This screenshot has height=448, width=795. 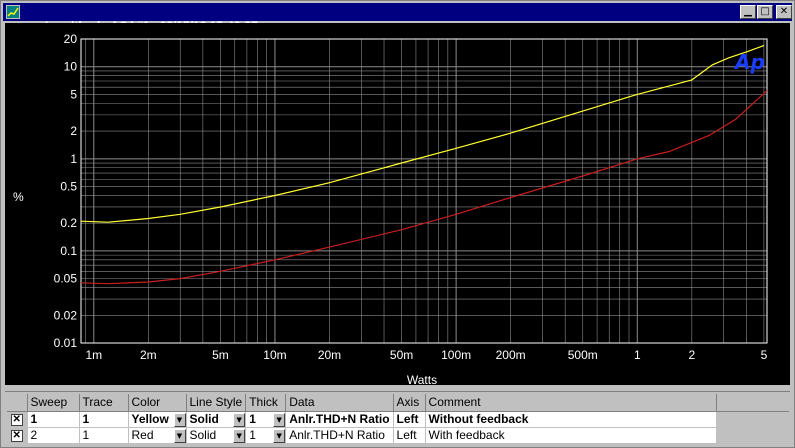 I want to click on cell-sweep: 2, so click(x=53, y=435).